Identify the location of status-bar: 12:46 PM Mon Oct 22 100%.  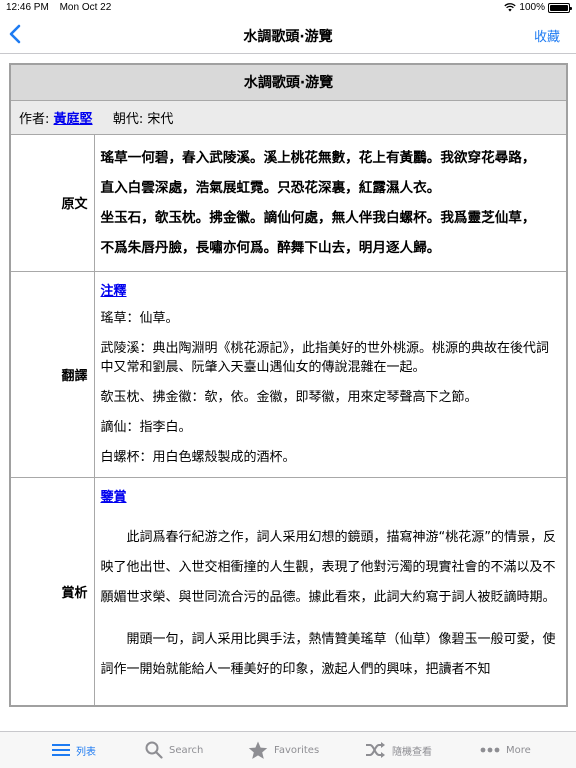
(288, 8).